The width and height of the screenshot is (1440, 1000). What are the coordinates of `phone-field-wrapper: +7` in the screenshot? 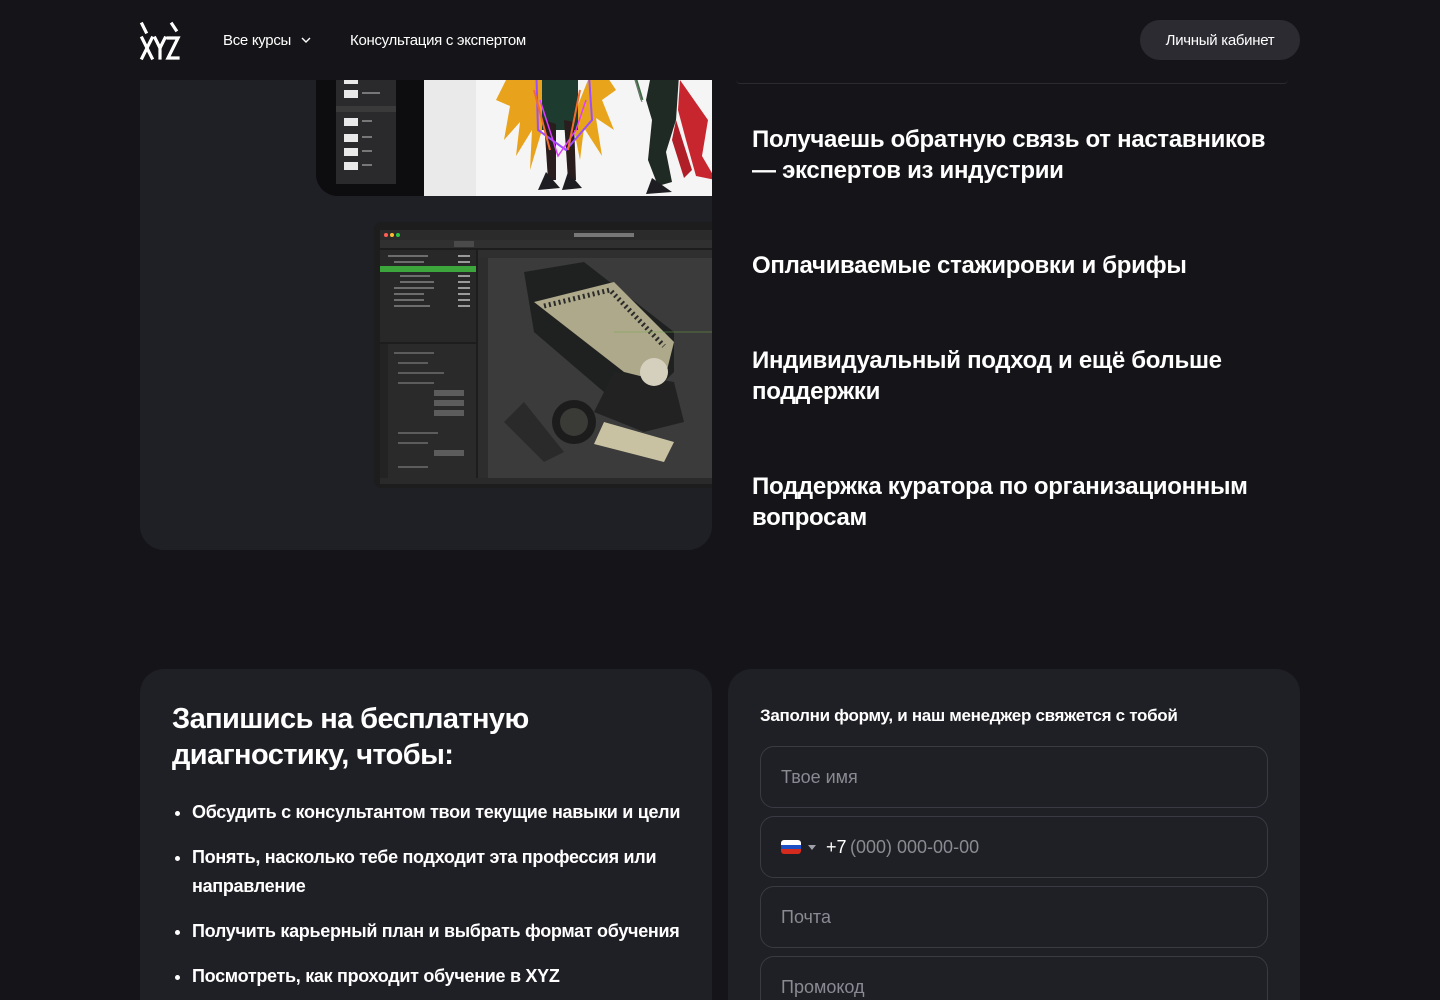 It's located at (1014, 847).